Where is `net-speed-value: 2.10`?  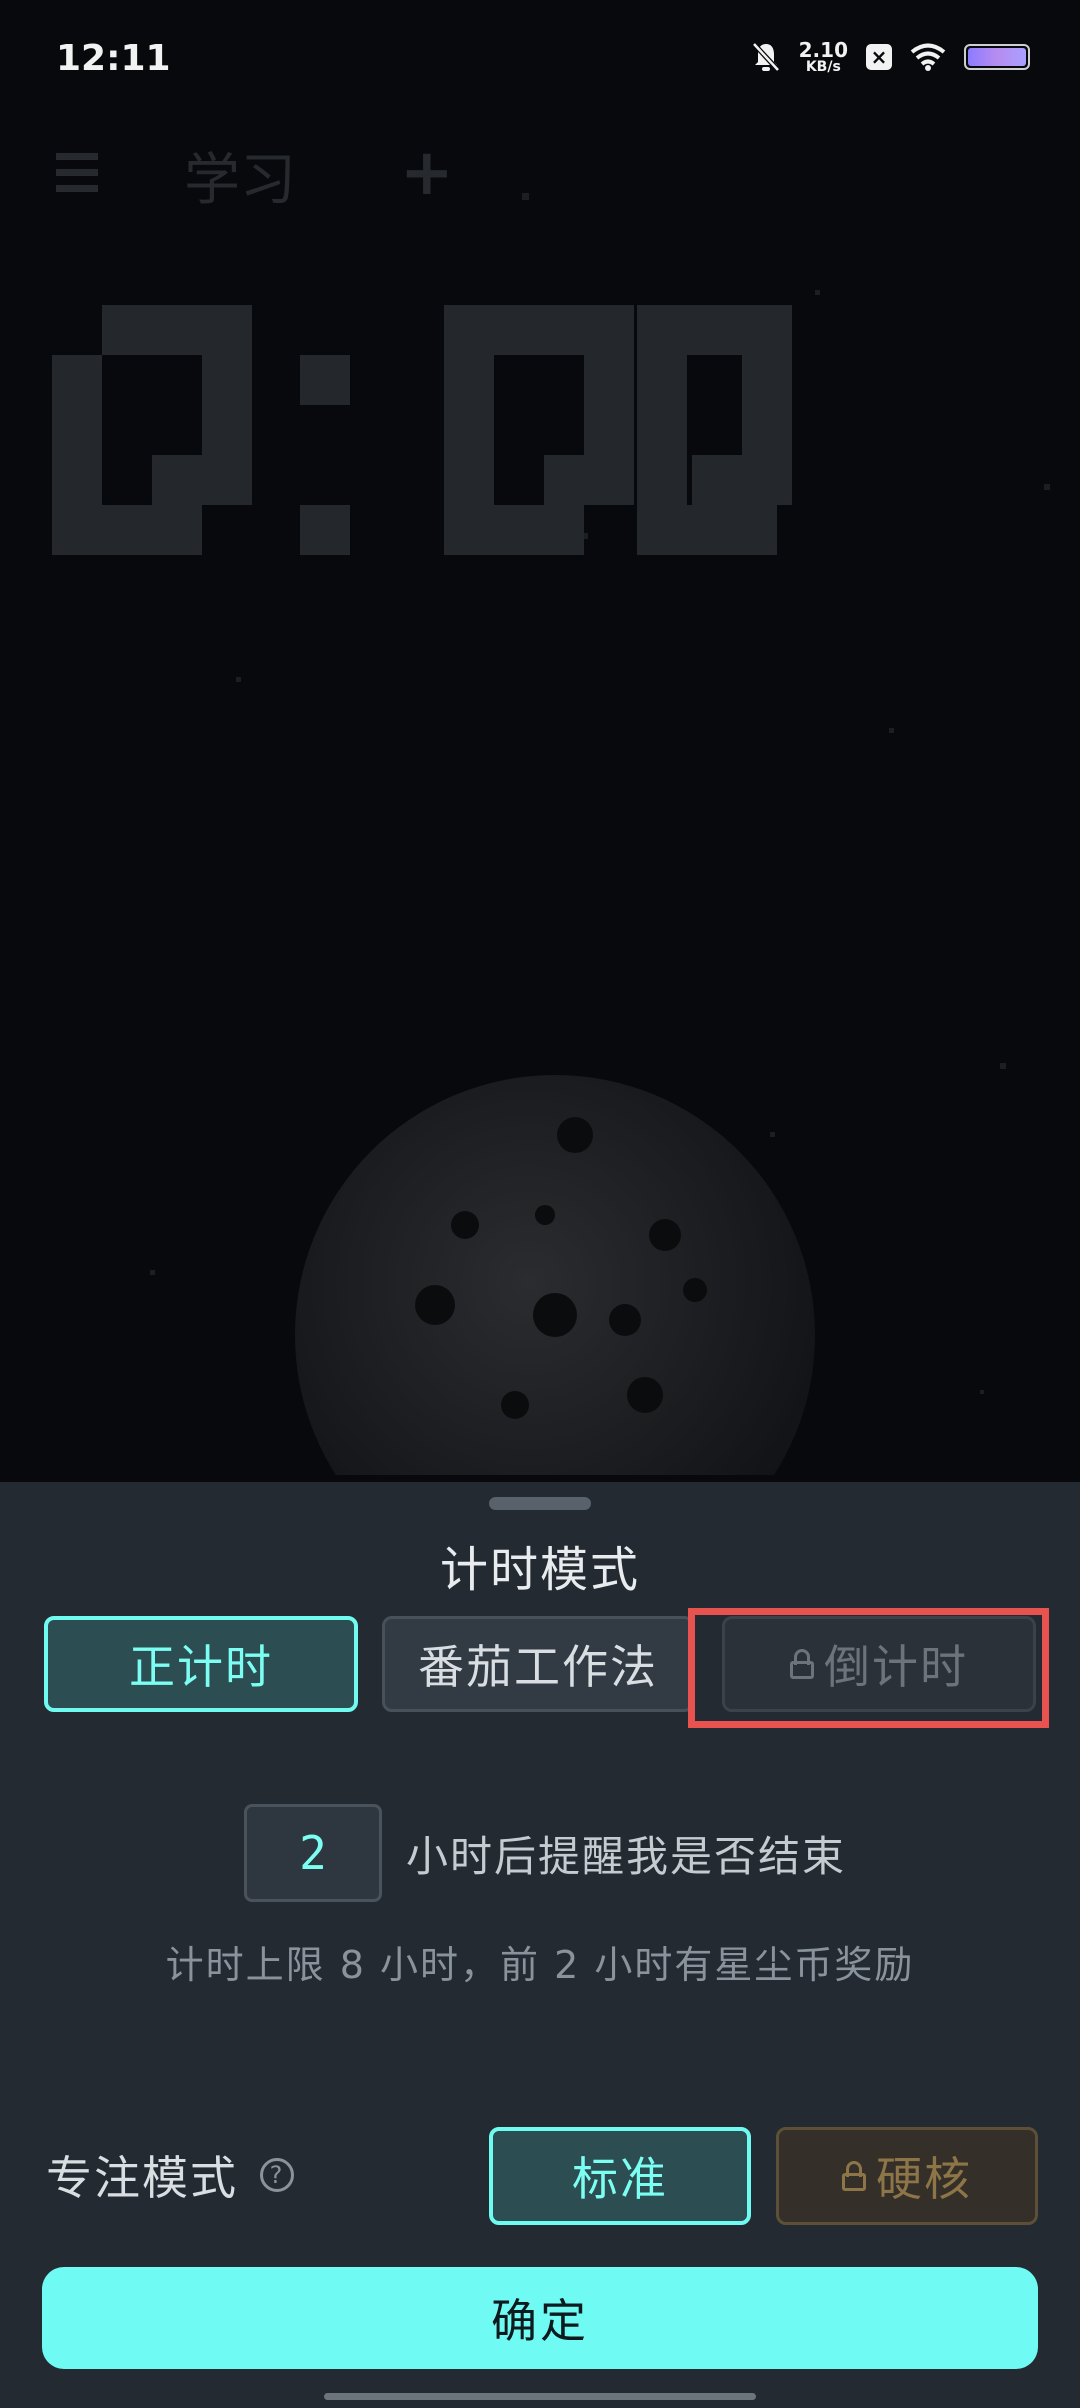
net-speed-value: 2.10 is located at coordinates (823, 50).